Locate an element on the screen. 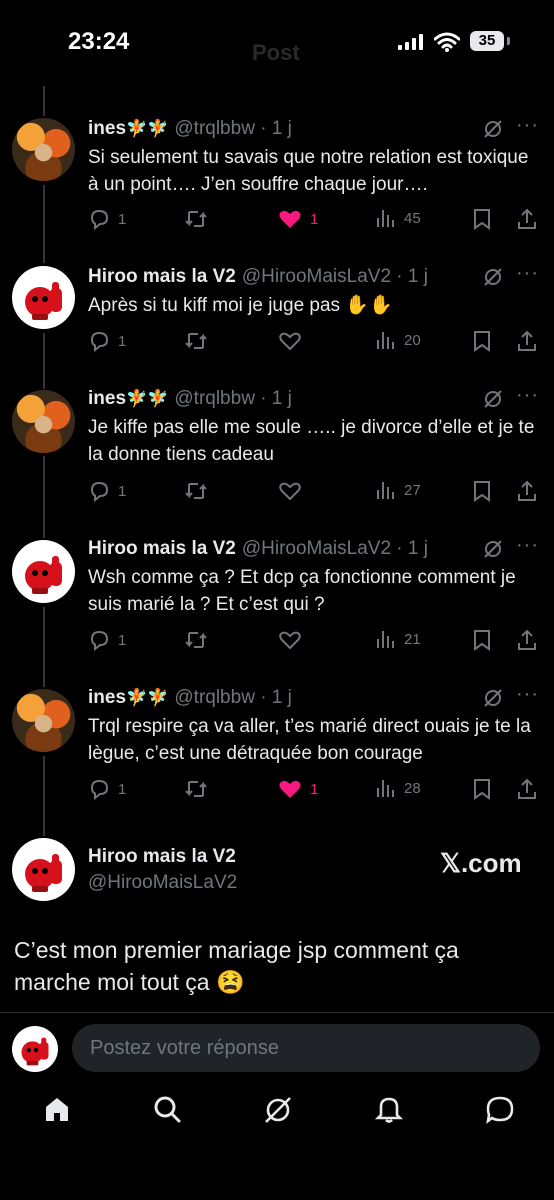 Image resolution: width=554 pixels, height=1200 pixels. views-button: 27 is located at coordinates (398, 490).